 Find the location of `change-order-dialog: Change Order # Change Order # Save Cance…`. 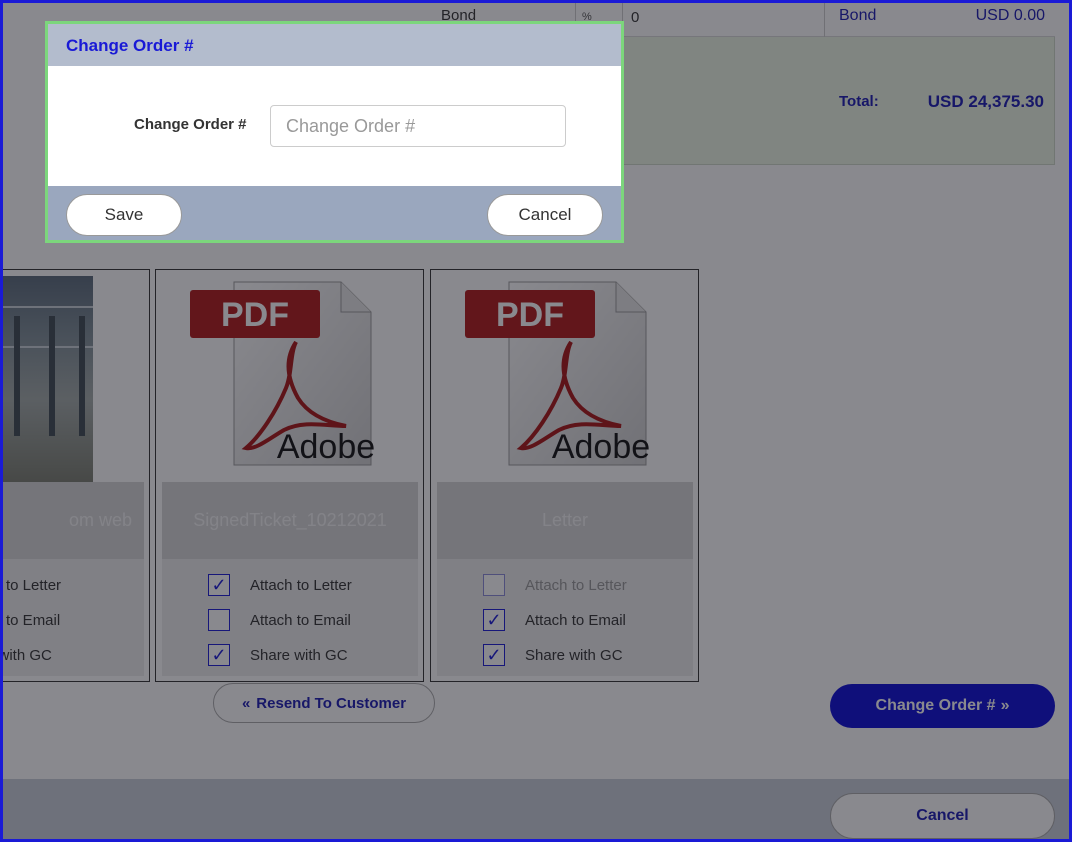

change-order-dialog: Change Order # Change Order # Save Cance… is located at coordinates (334, 132).